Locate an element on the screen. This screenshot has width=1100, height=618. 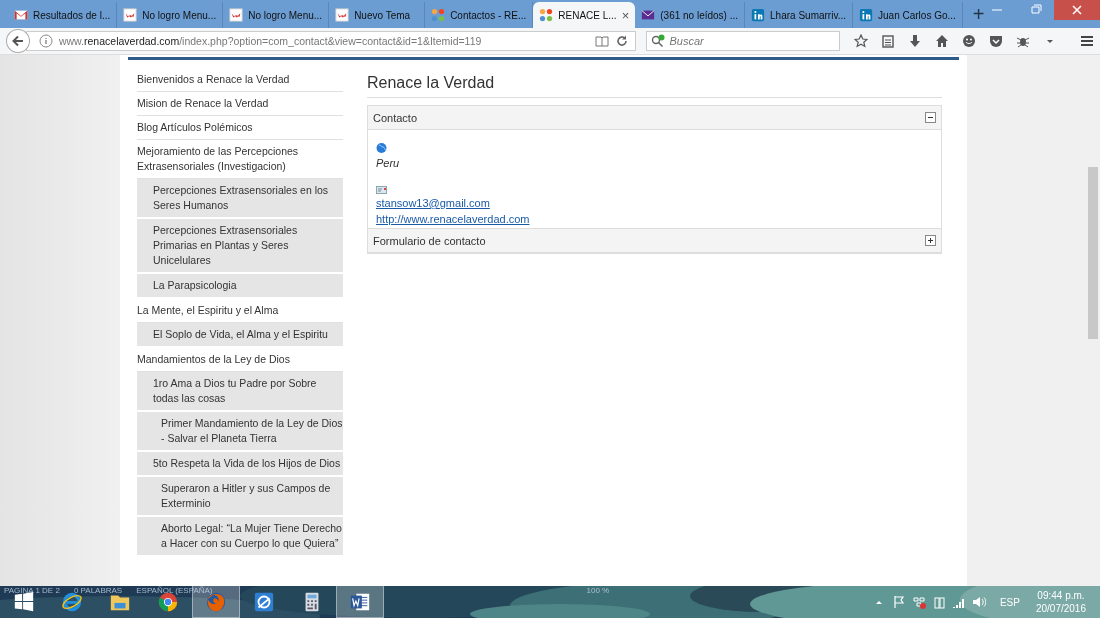
country-text: Peru is located at coordinates (388, 163).